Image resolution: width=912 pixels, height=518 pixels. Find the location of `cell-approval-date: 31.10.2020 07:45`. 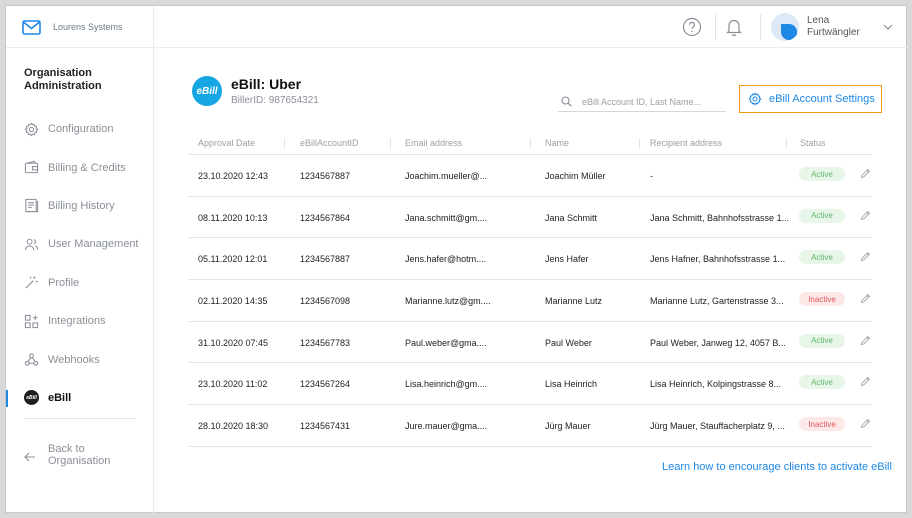

cell-approval-date: 31.10.2020 07:45 is located at coordinates (233, 342).